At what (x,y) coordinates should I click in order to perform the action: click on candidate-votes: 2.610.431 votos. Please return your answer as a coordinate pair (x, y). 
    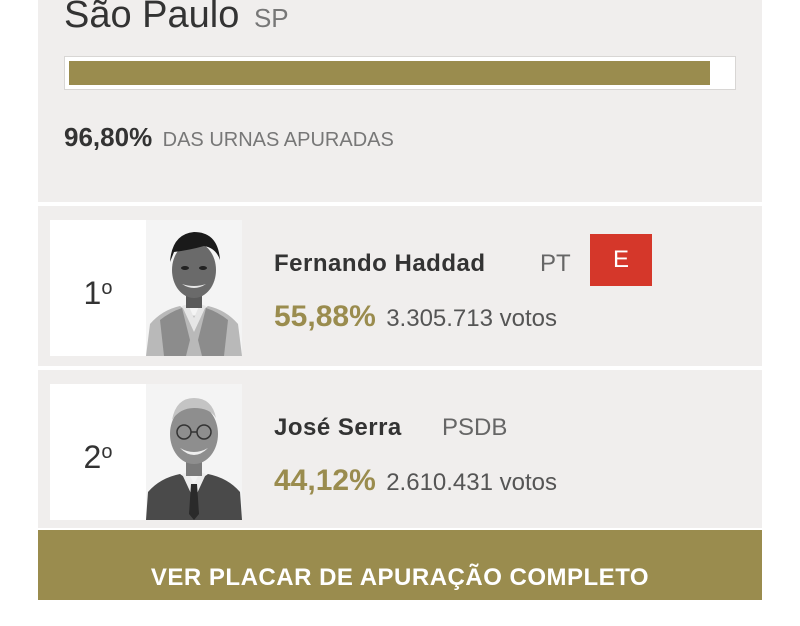
    Looking at the image, I should click on (472, 482).